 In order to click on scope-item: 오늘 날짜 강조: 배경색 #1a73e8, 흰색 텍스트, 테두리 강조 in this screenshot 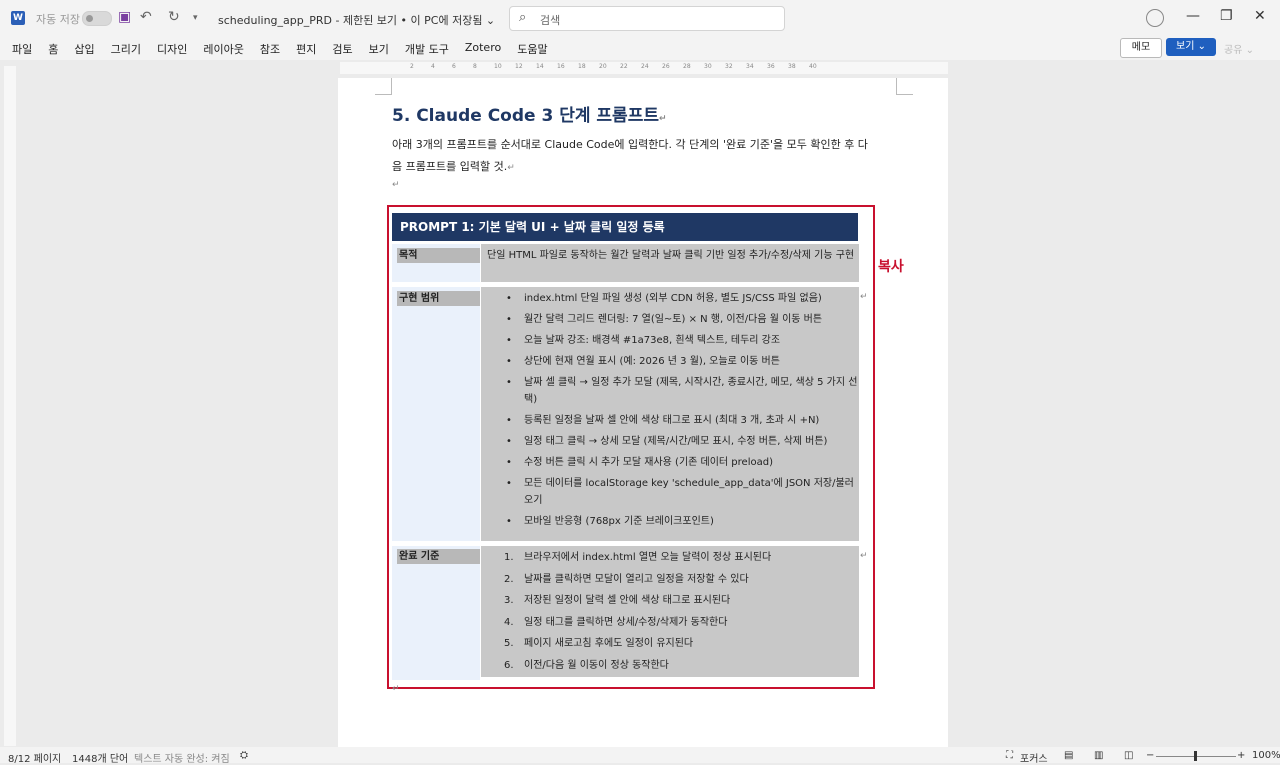, I will do `click(672, 340)`.